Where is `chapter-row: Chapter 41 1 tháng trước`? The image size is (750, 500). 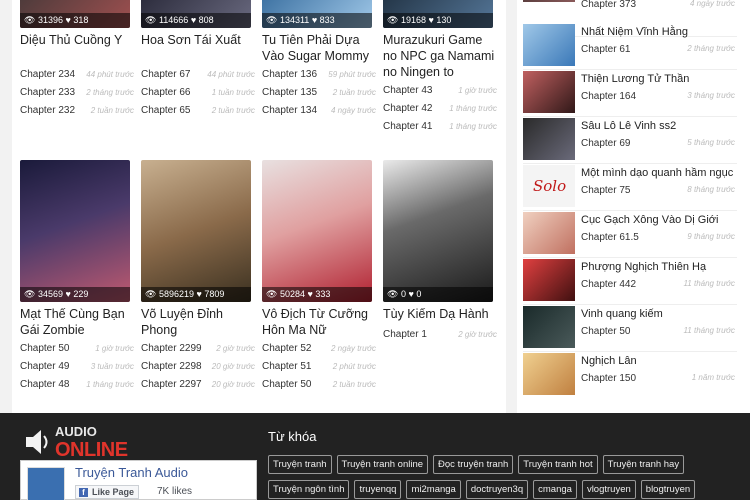
chapter-row: Chapter 41 1 tháng trước is located at coordinates (440, 126).